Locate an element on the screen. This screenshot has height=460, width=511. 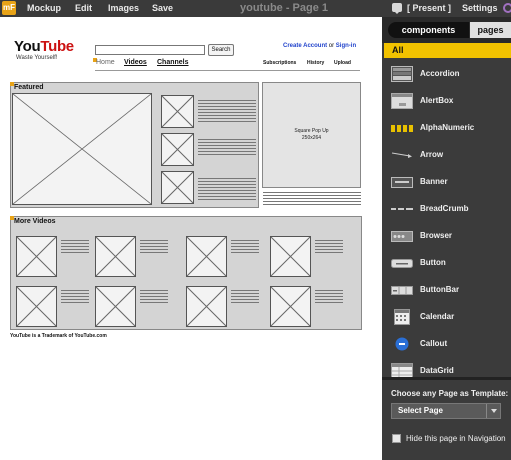
arrow-icon is located at coordinates (401, 155).